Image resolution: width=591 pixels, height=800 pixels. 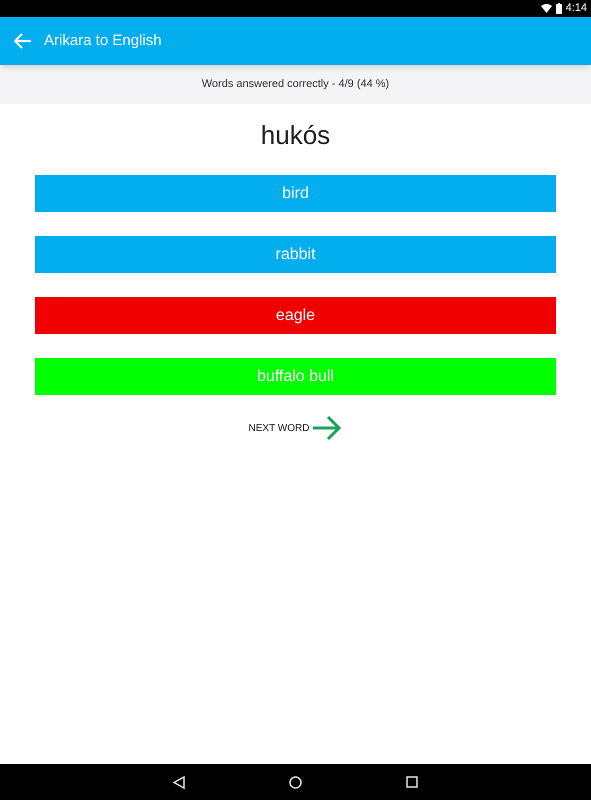 What do you see at coordinates (179, 782) in the screenshot?
I see `back-icon` at bounding box center [179, 782].